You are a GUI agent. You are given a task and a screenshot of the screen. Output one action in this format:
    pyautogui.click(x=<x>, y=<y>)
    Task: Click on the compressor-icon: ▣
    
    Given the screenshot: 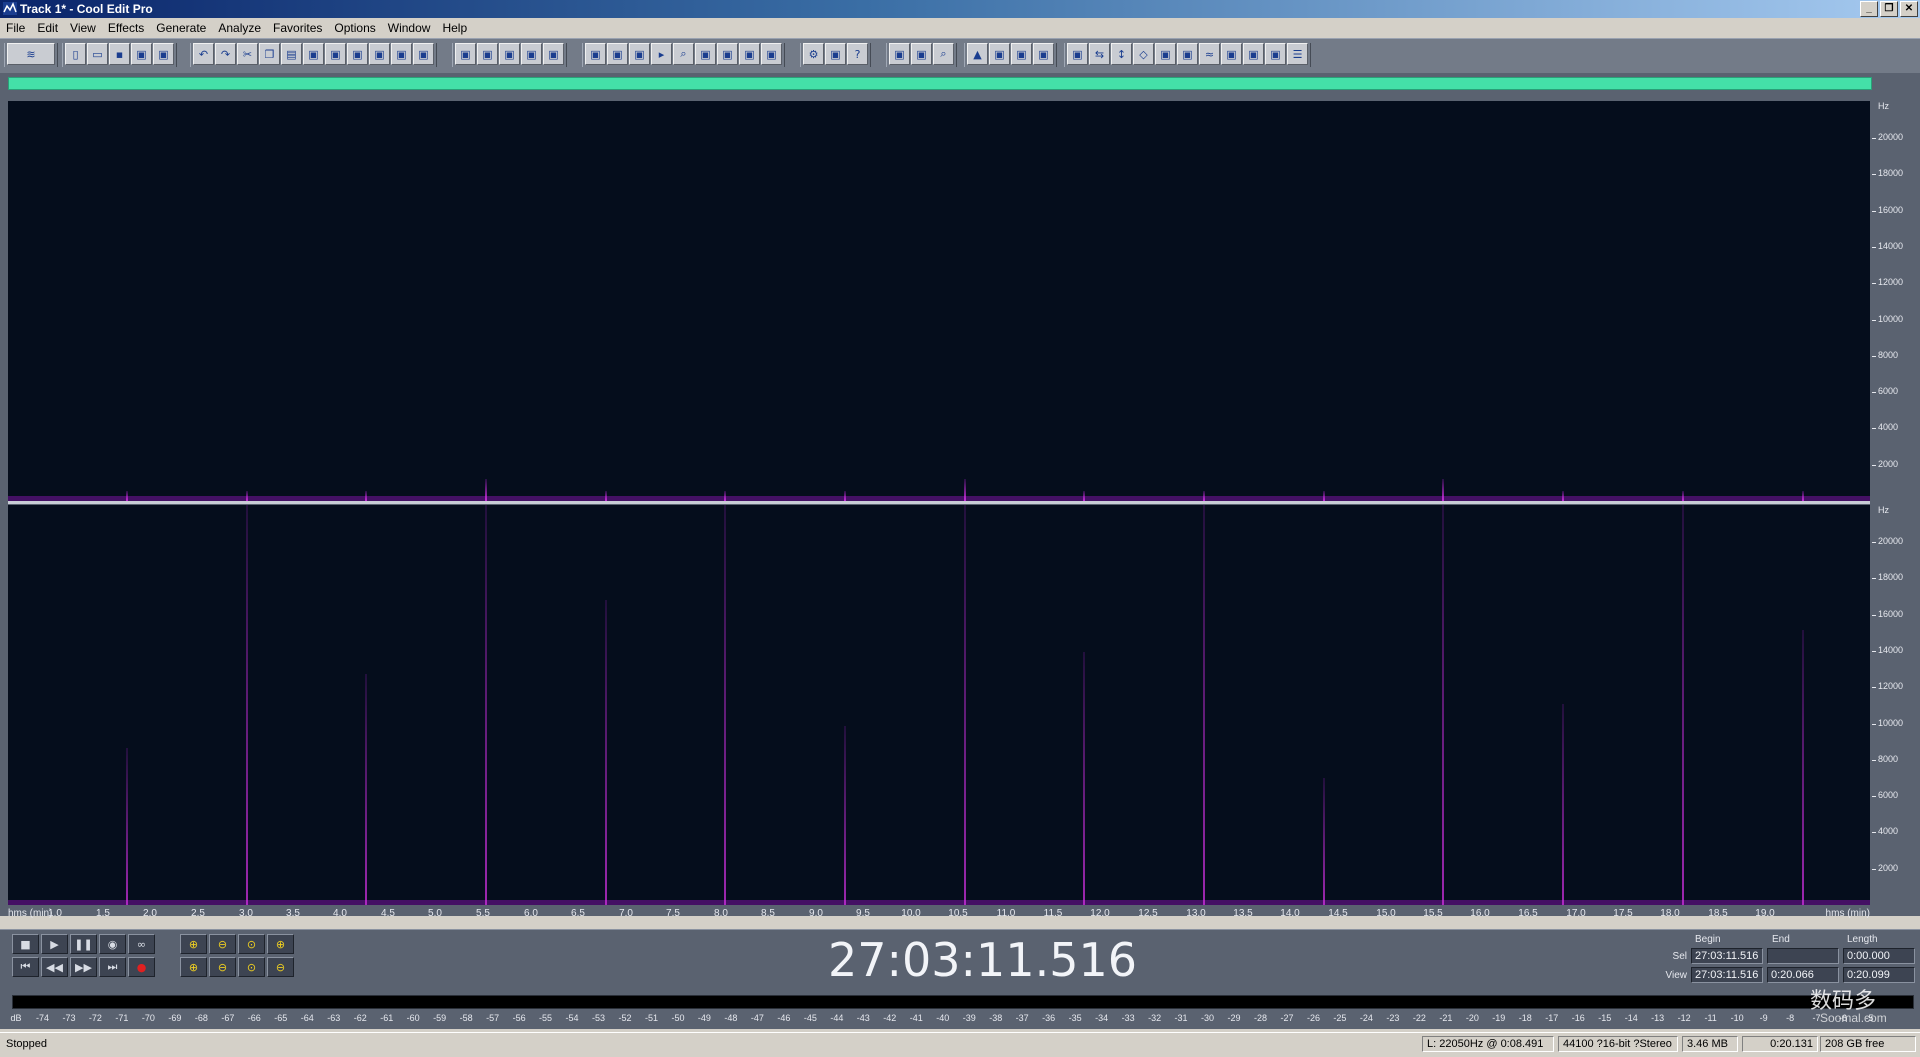 What is the action you would take?
    pyautogui.click(x=1253, y=54)
    